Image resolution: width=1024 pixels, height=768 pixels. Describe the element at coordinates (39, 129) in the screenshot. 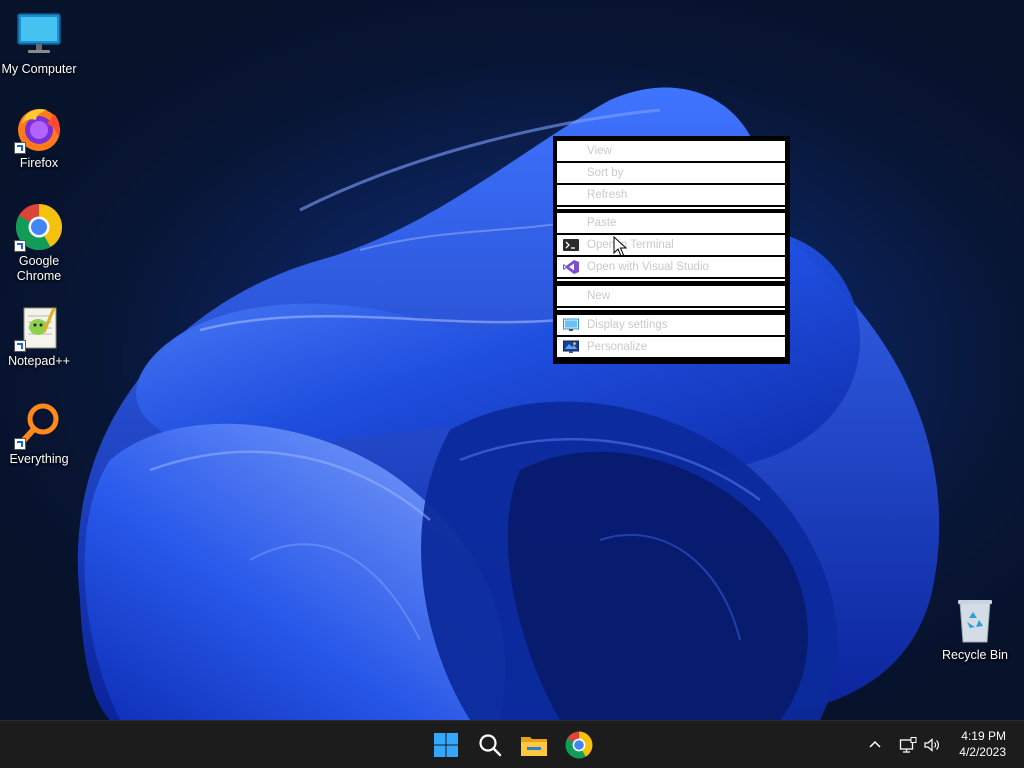

I see `firefox-icon` at that location.